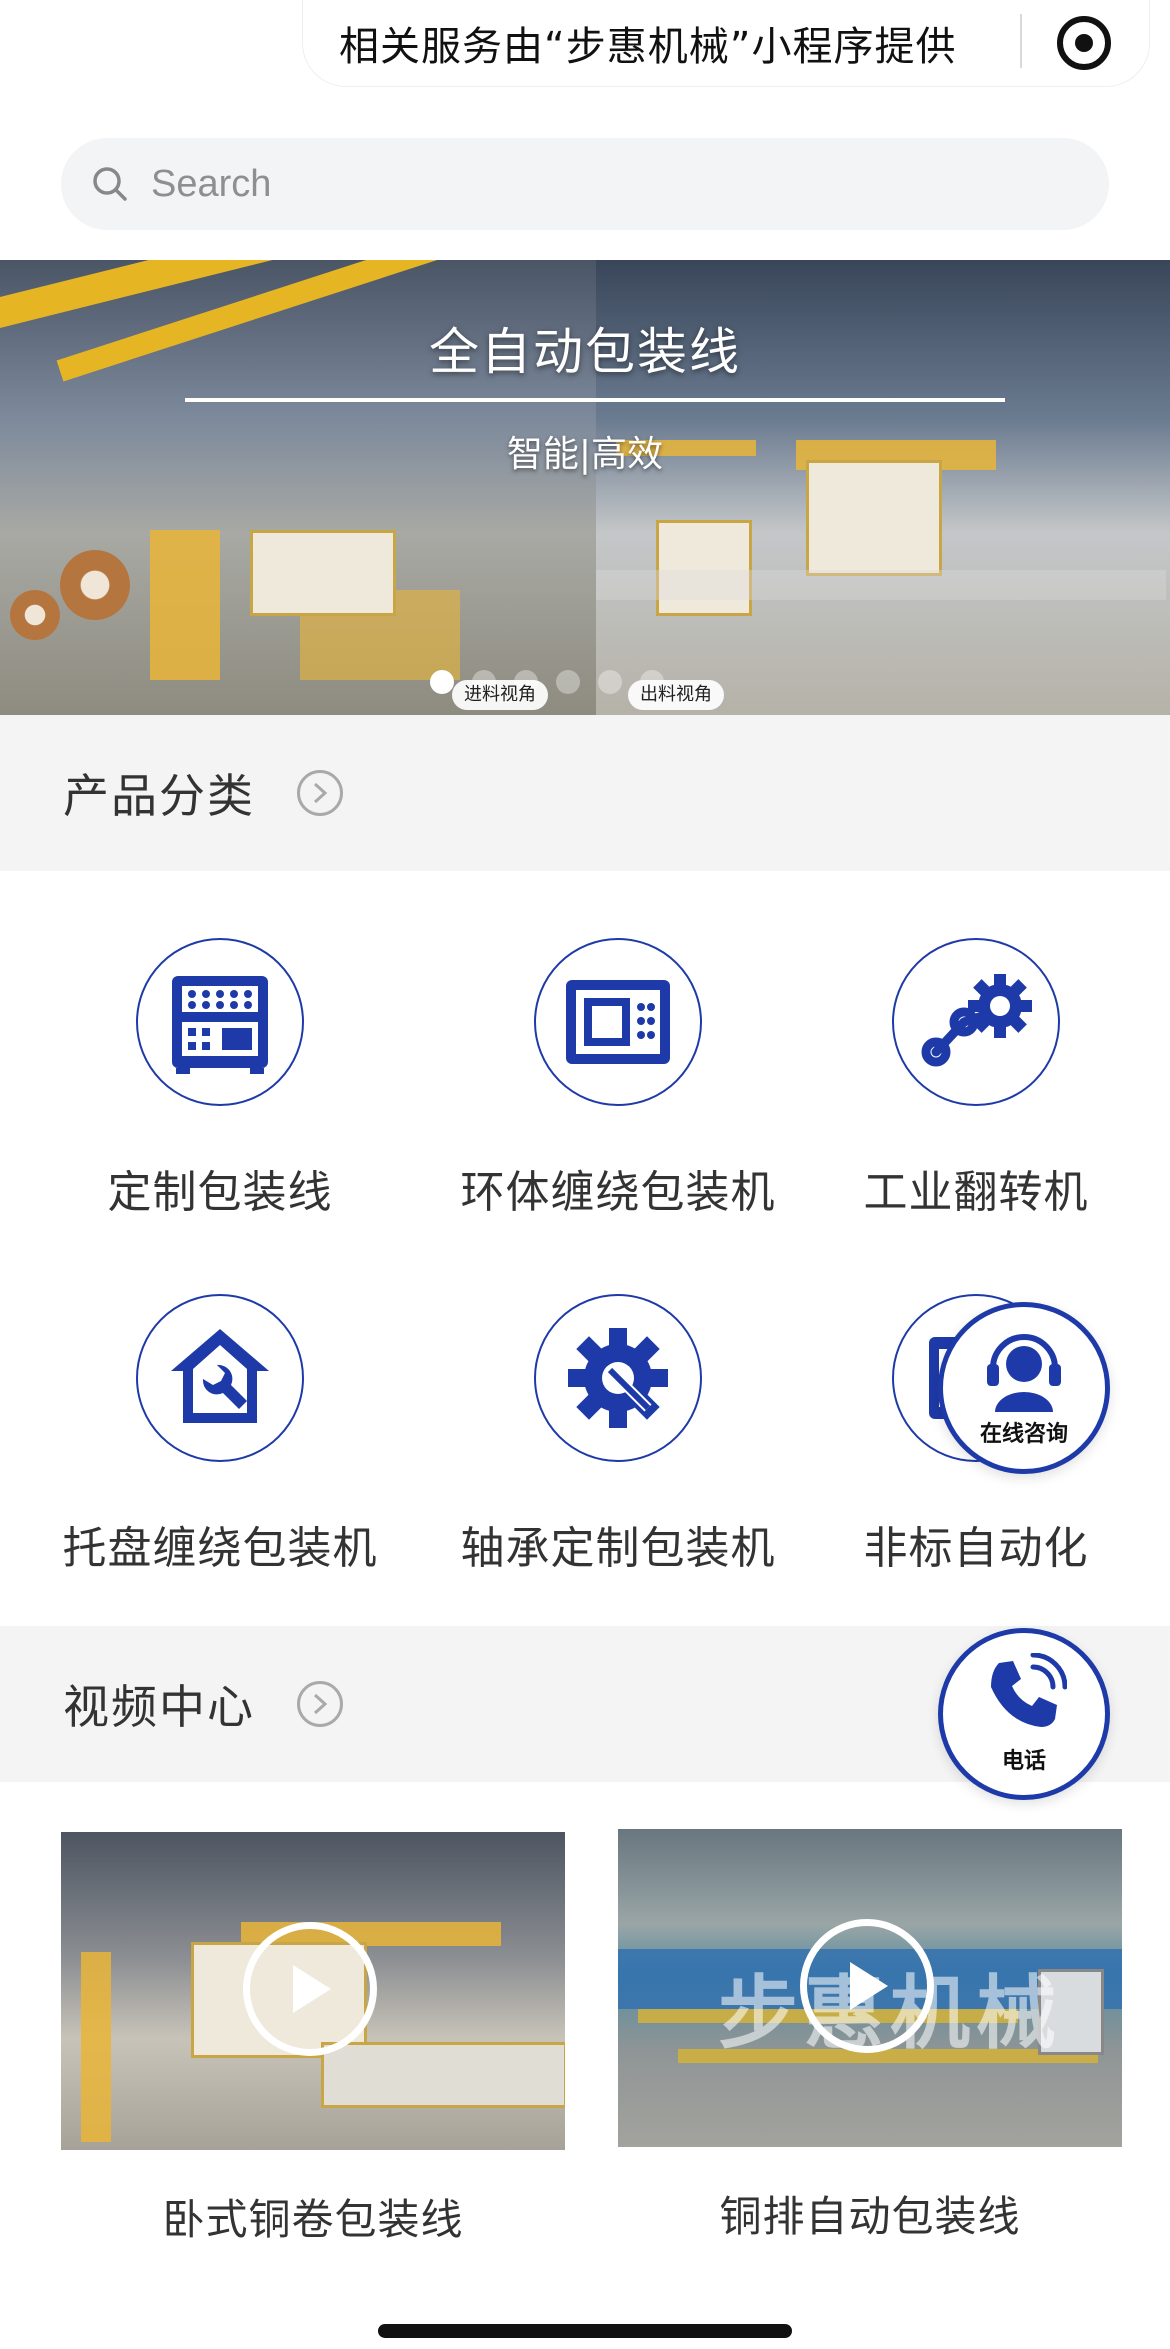 The height and width of the screenshot is (2349, 1170). What do you see at coordinates (648, 47) in the screenshot?
I see `service-provider-text: 相关服务由“步惠机械”小程序提供` at bounding box center [648, 47].